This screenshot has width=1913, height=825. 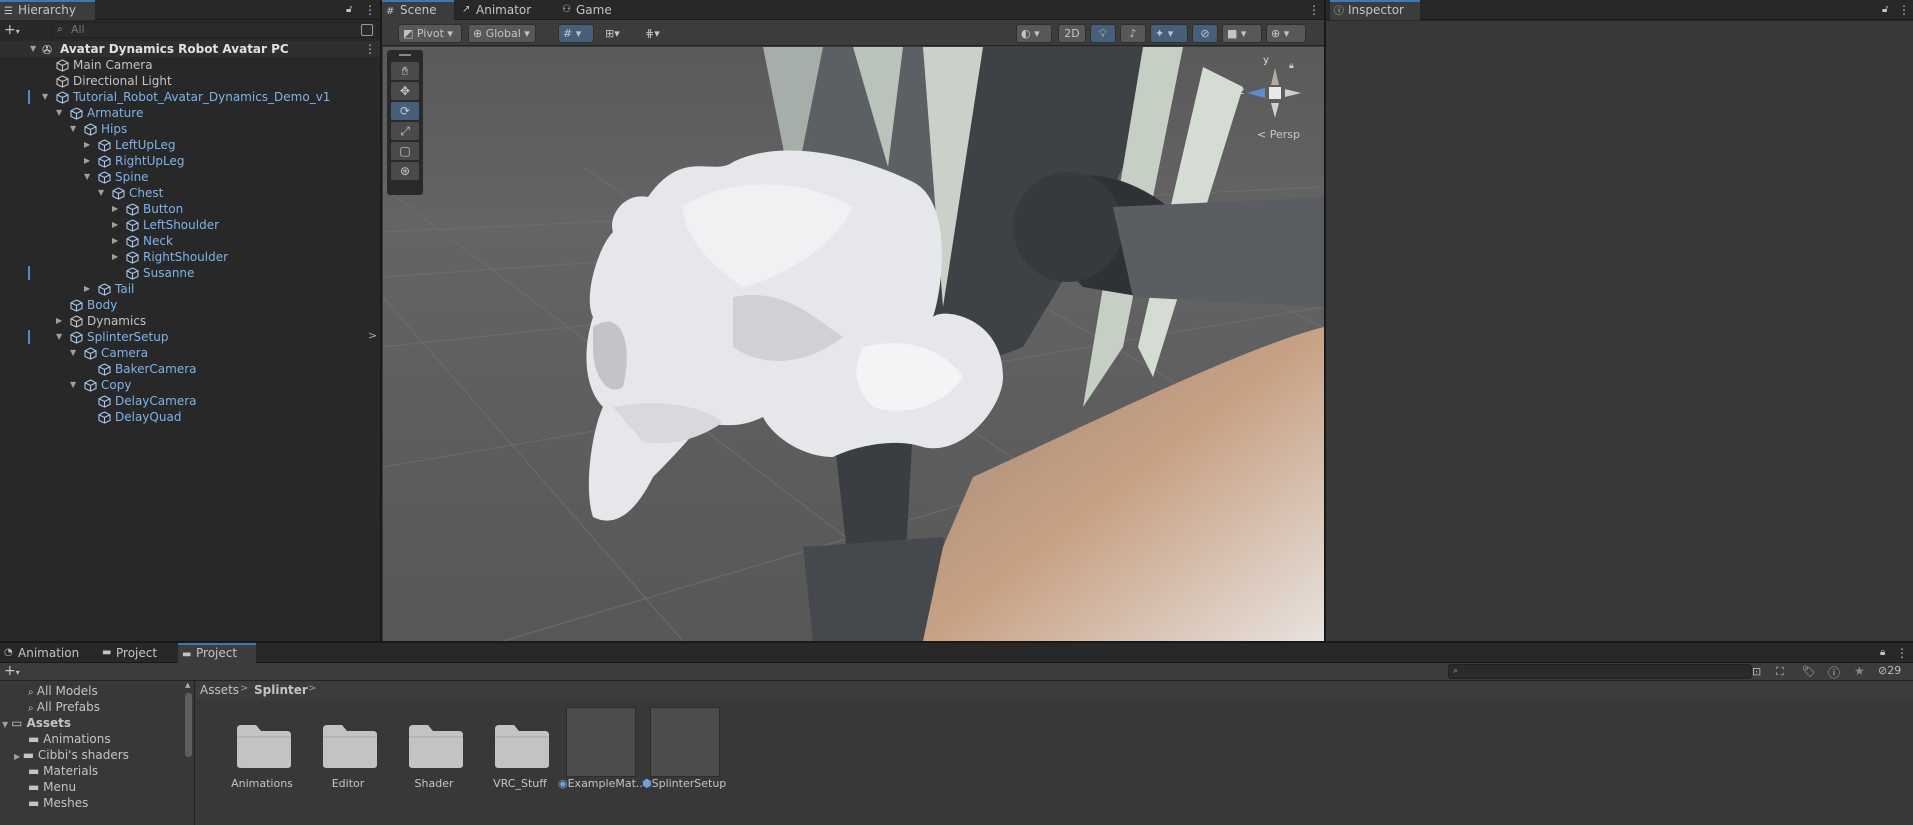 I want to click on tab-animator: ↗ Animator, so click(x=502, y=10).